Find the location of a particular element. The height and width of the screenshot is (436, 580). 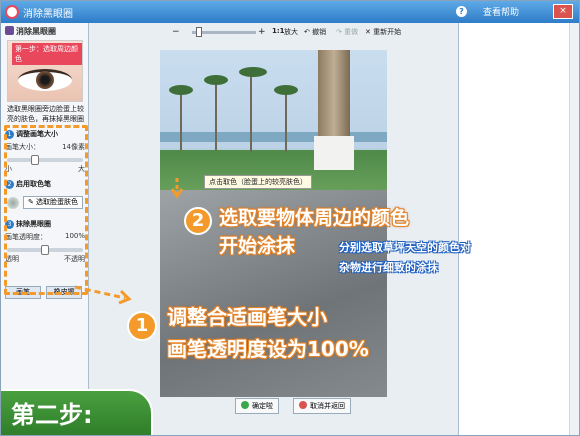

panel-header: 消除黑眼圈 is located at coordinates (30, 31).